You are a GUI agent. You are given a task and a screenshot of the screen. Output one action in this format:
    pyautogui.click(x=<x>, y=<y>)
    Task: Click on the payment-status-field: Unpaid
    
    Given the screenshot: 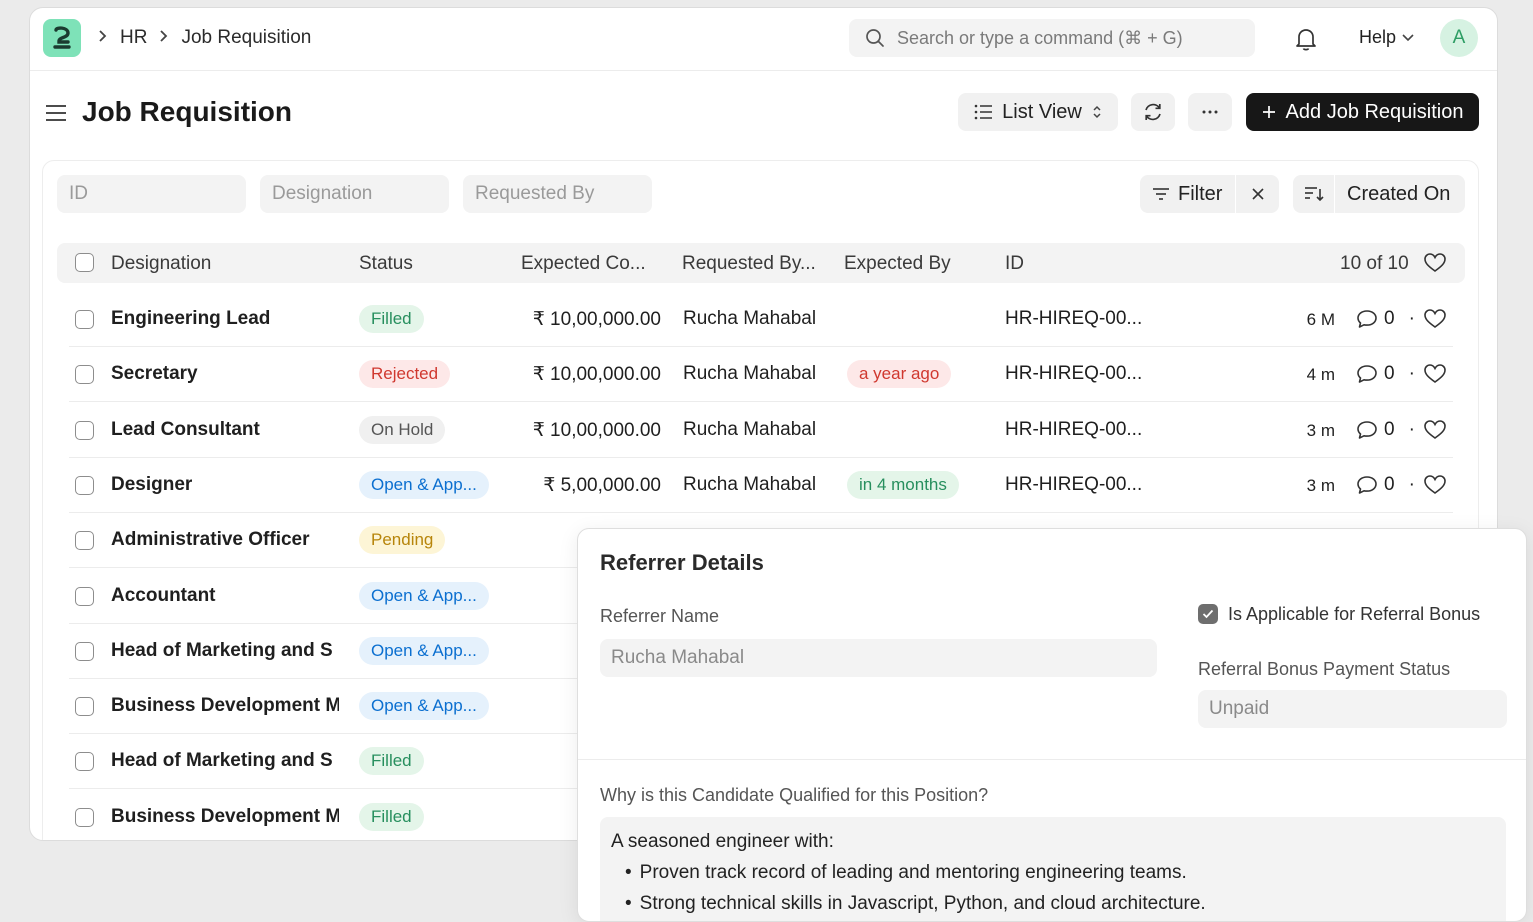 What is the action you would take?
    pyautogui.click(x=1352, y=709)
    